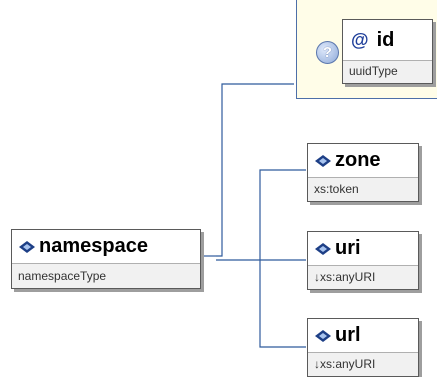  Describe the element at coordinates (363, 347) in the screenshot. I see `element-url: url ↓xs:anyURI` at that location.